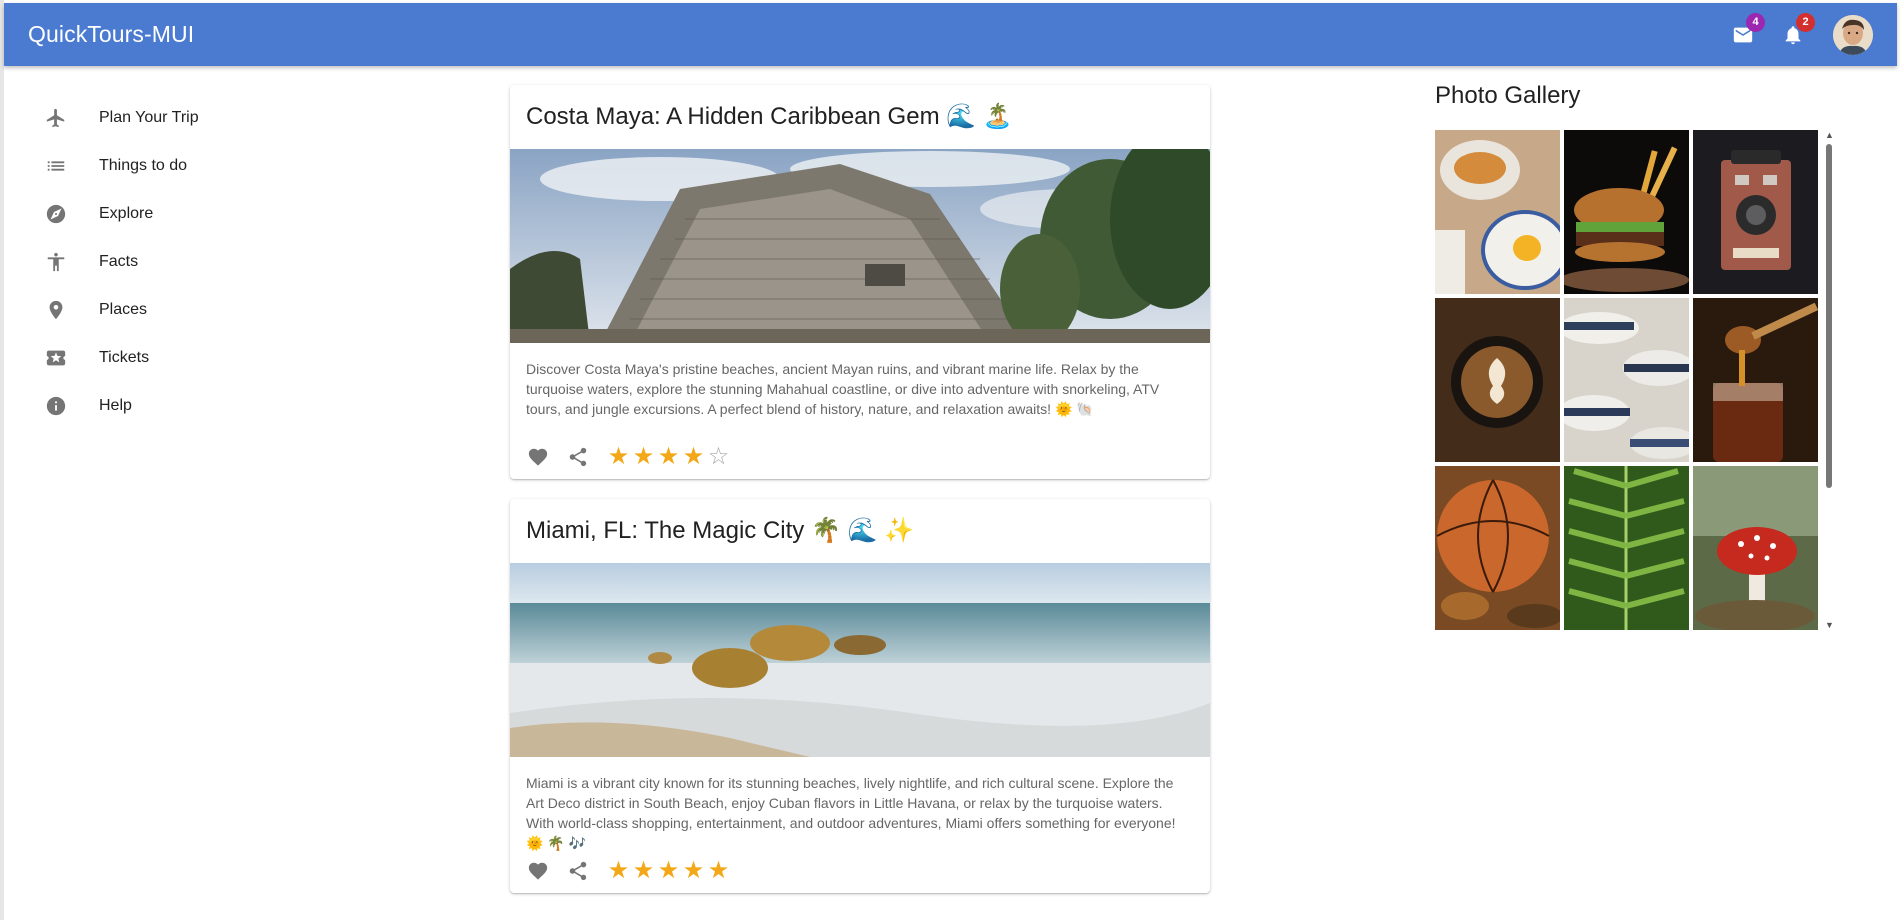 The image size is (1901, 920). What do you see at coordinates (154, 310) in the screenshot?
I see `sidebar-item-places: Places` at bounding box center [154, 310].